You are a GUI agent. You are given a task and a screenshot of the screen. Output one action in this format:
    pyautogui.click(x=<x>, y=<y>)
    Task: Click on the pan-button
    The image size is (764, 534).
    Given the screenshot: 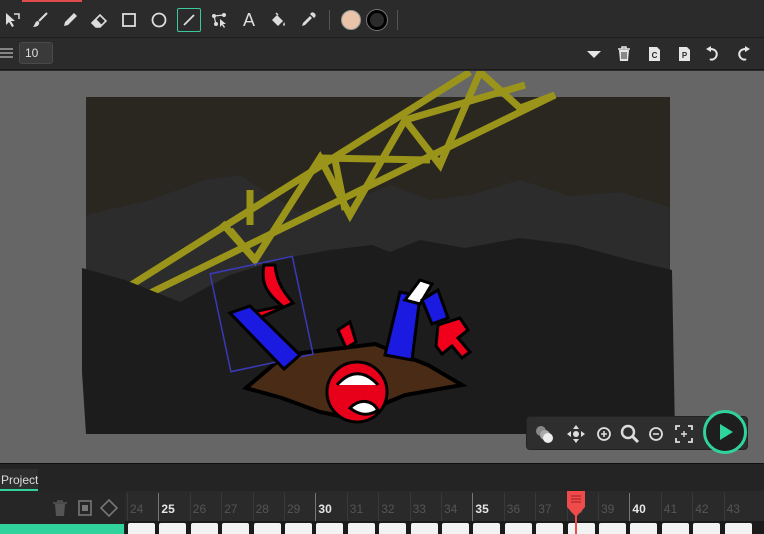 What is the action you would take?
    pyautogui.click(x=576, y=434)
    